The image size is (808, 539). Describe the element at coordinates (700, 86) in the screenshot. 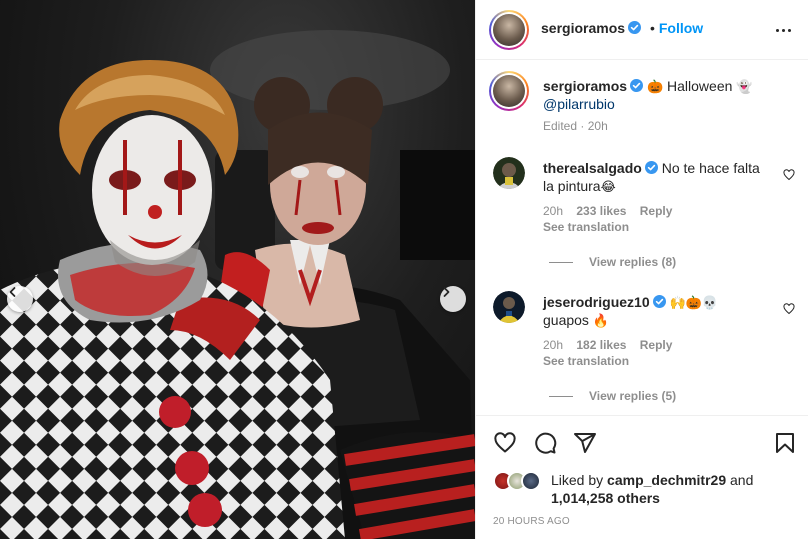

I see `caption-text: Halloween` at that location.